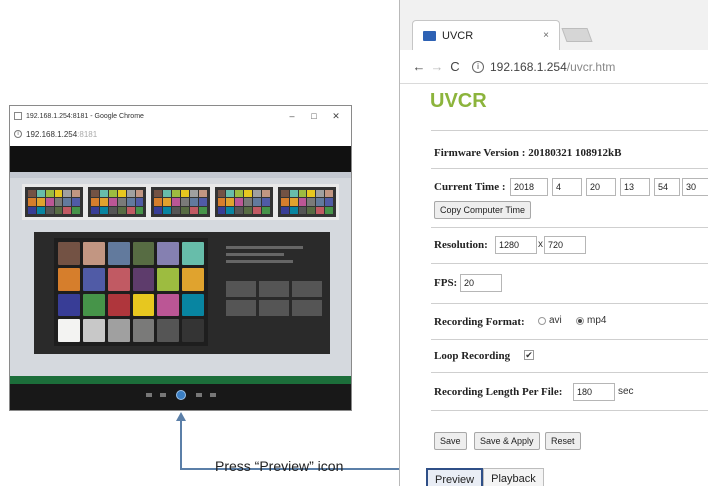 Image resolution: width=708 pixels, height=486 pixels. I want to click on loop-recording-label: Loop Recording, so click(472, 356).